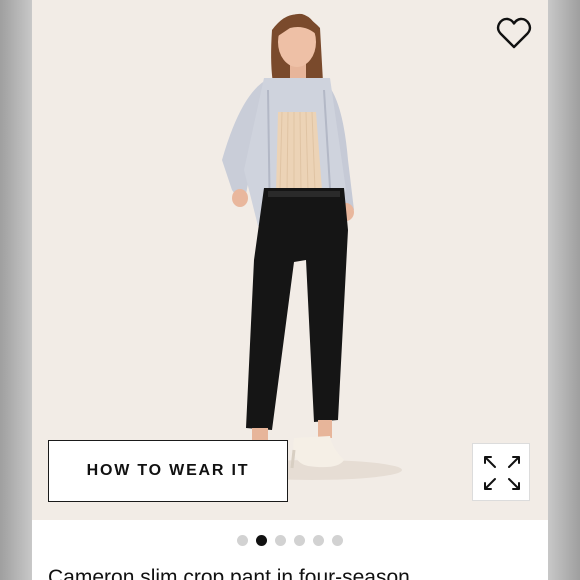  I want to click on how-to-wear-button: HOW TO WEAR IT, so click(168, 471).